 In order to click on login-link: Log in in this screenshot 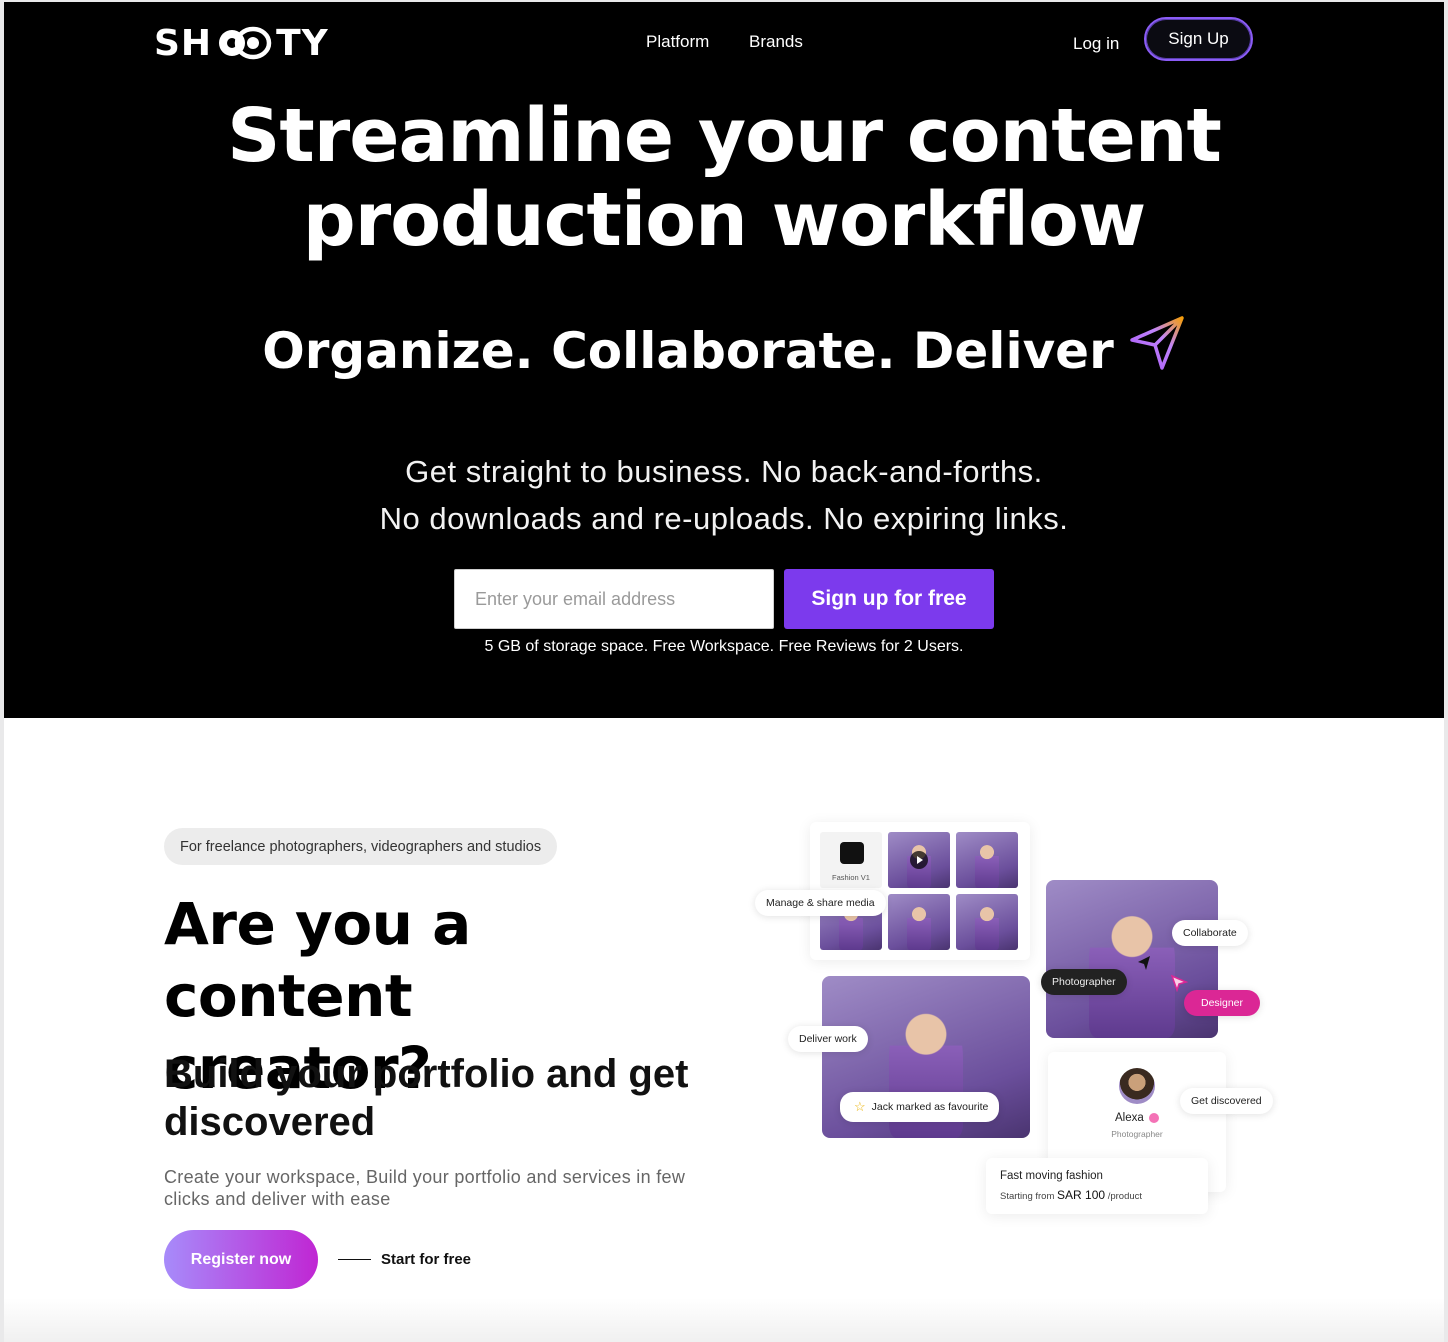, I will do `click(1096, 44)`.